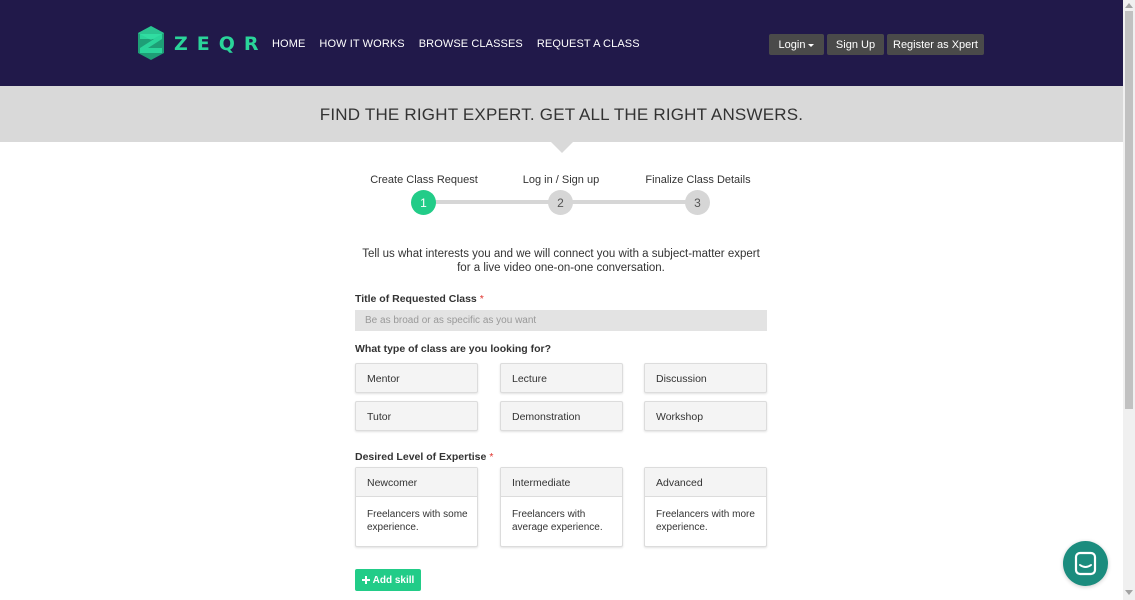 The width and height of the screenshot is (1135, 600). I want to click on chat-launcher-button, so click(1085, 563).